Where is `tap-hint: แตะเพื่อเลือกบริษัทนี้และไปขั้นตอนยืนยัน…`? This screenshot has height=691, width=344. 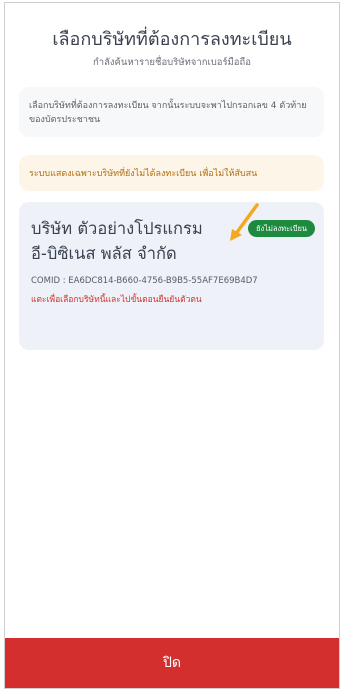 tap-hint: แตะเพื่อเลือกบริษัทนี้และไปขั้นตอนยืนยัน… is located at coordinates (116, 300).